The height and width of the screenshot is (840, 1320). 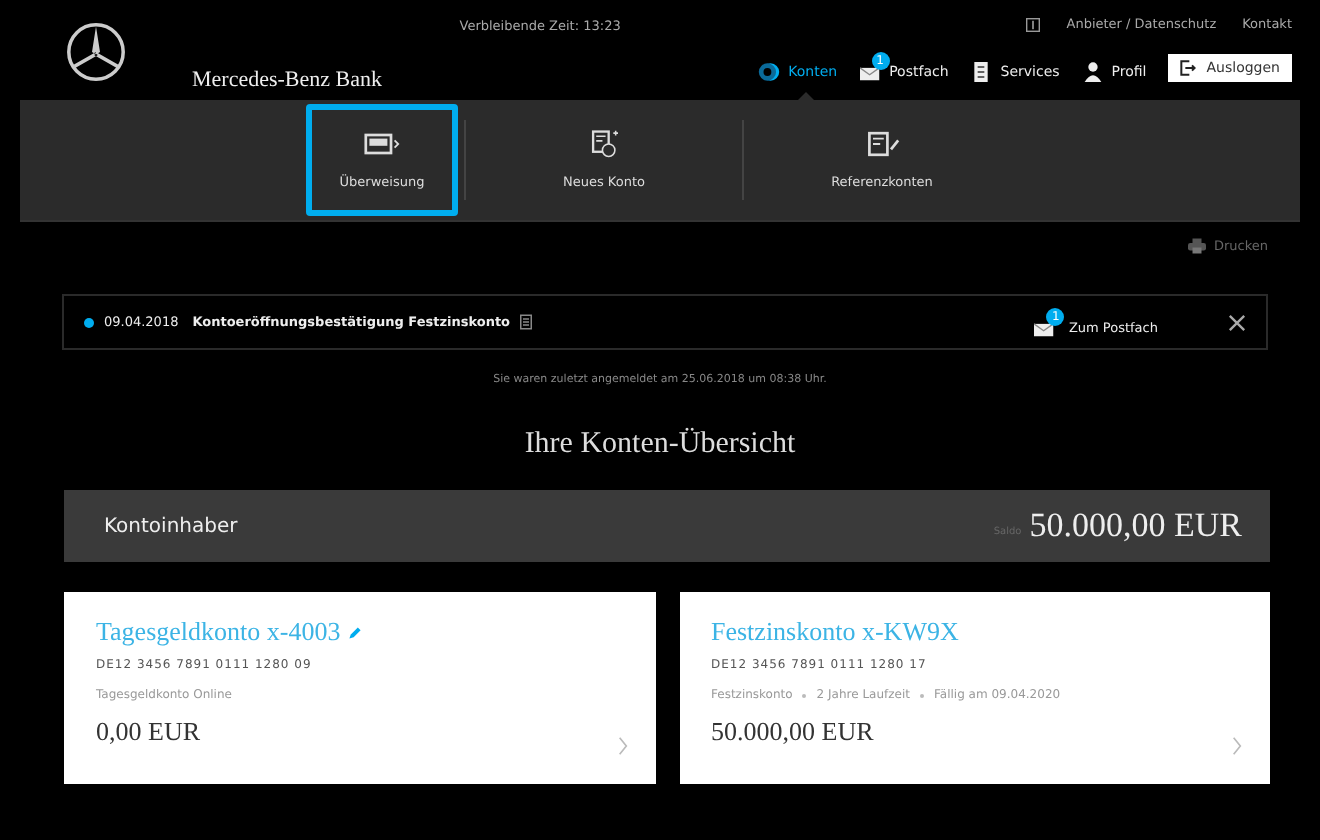 I want to click on document-edit-icon, so click(x=882, y=144).